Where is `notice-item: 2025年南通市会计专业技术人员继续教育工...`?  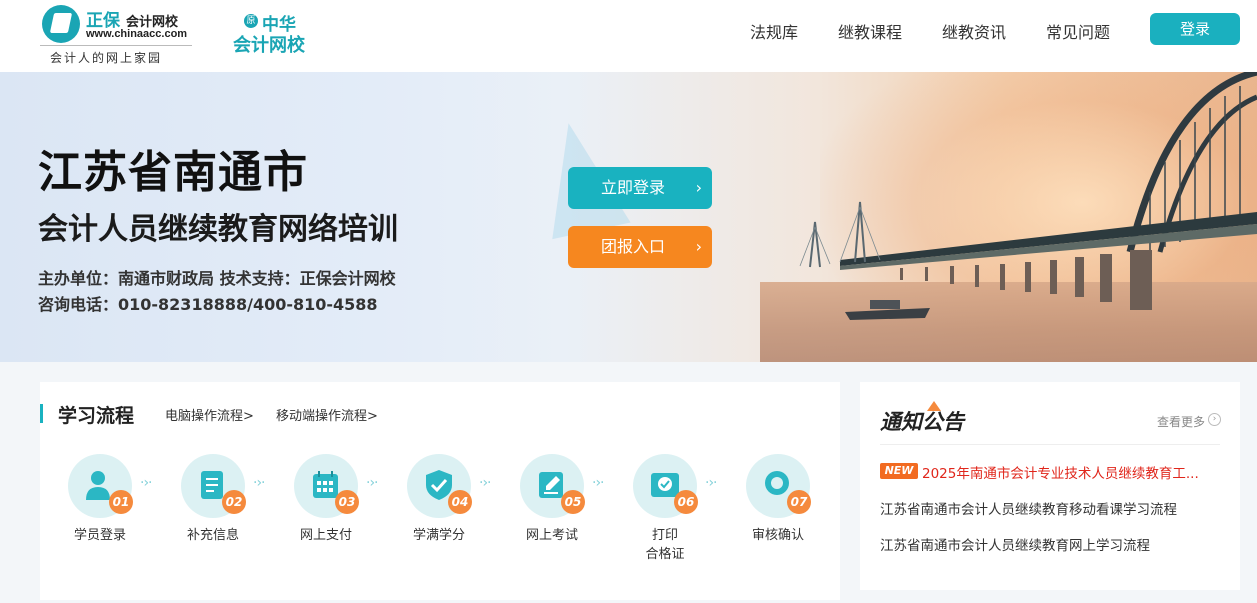
notice-item: 2025年南通市会计专业技术人员继续教育工... is located at coordinates (1064, 472).